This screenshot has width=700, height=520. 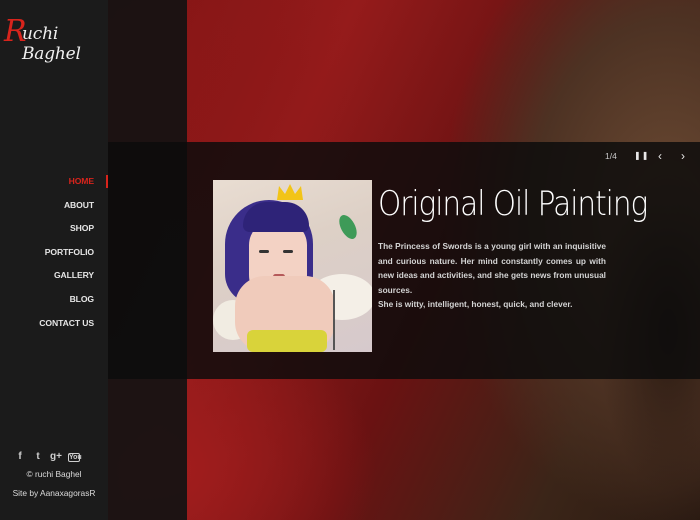 I want to click on next-slide-button: ›, so click(x=683, y=156).